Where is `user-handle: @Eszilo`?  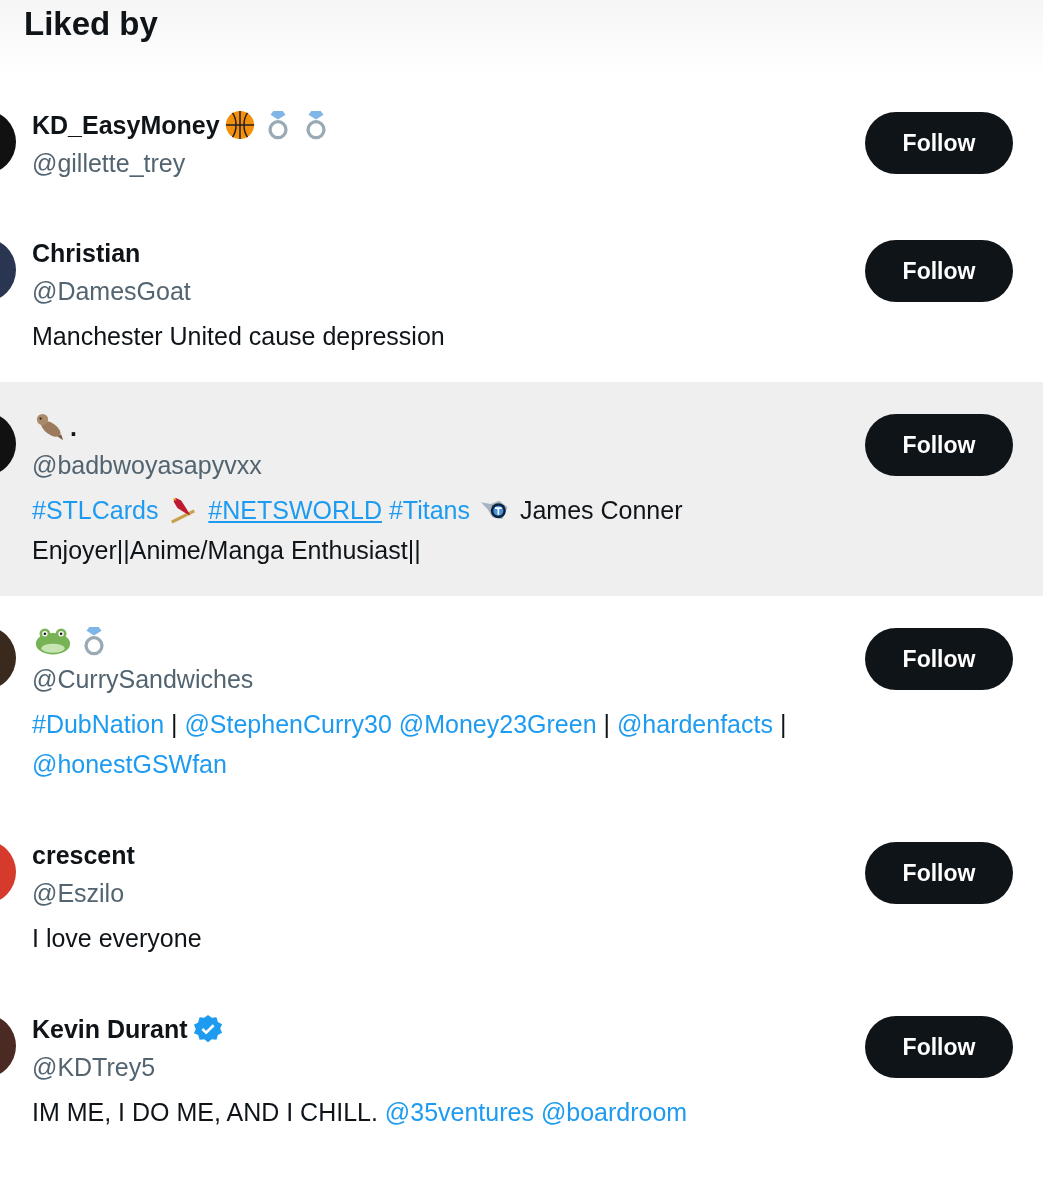
user-handle: @Eszilo is located at coordinates (78, 893).